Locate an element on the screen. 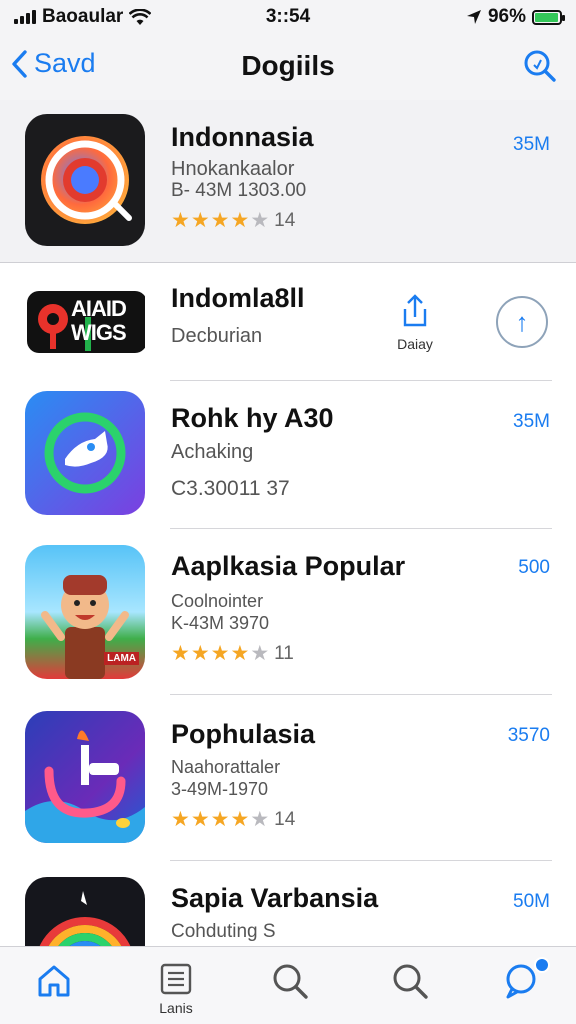 The image size is (576, 1024). app-size: 500 is located at coordinates (534, 568).